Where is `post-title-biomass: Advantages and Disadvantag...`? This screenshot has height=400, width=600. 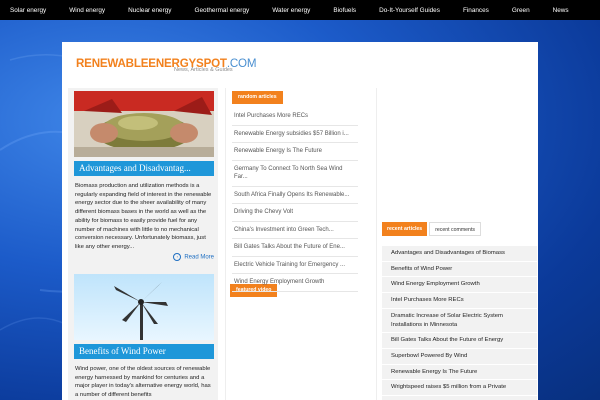
post-title-biomass: Advantages and Disadvantag... is located at coordinates (144, 168).